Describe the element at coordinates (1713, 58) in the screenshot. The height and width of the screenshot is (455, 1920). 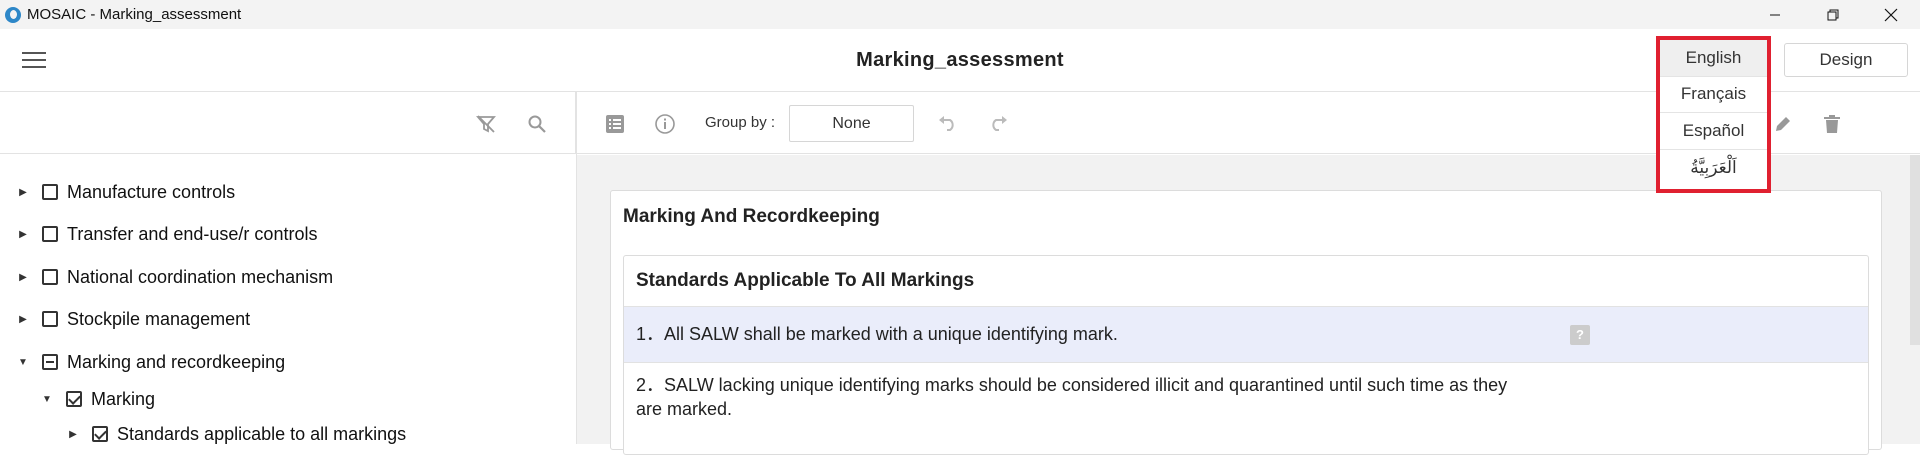
I see `language-option-english: English` at that location.